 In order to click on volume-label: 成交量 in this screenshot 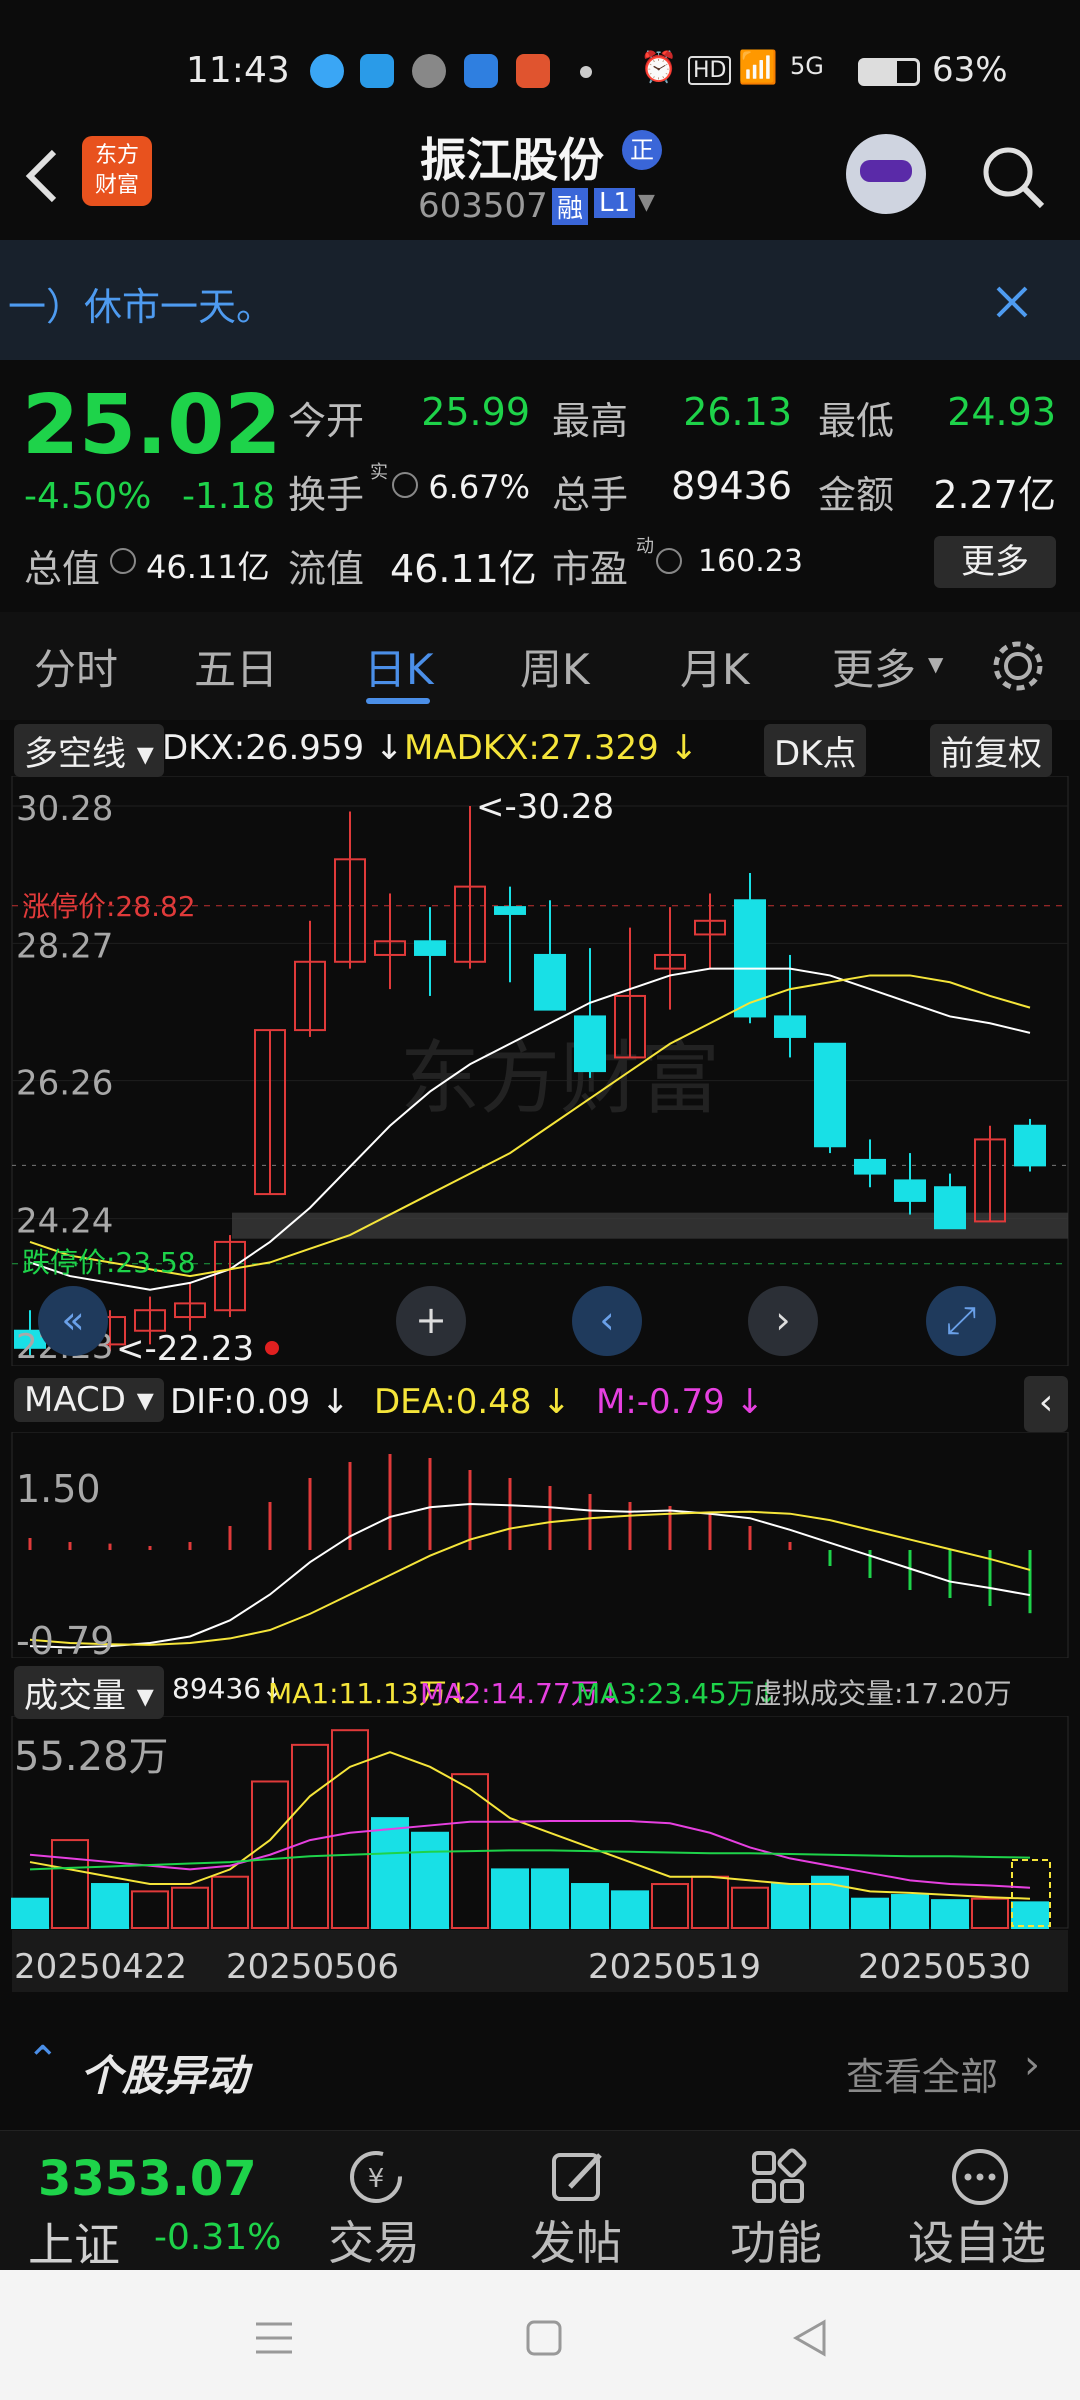, I will do `click(75, 1696)`.